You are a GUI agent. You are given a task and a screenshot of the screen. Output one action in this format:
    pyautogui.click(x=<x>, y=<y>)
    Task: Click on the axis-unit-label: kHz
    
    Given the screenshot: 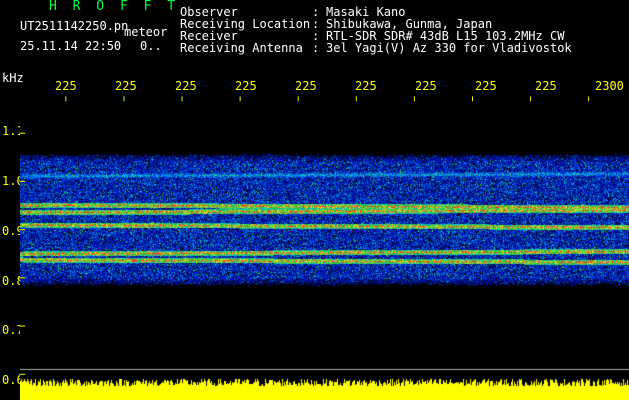 What is the action you would take?
    pyautogui.click(x=13, y=78)
    